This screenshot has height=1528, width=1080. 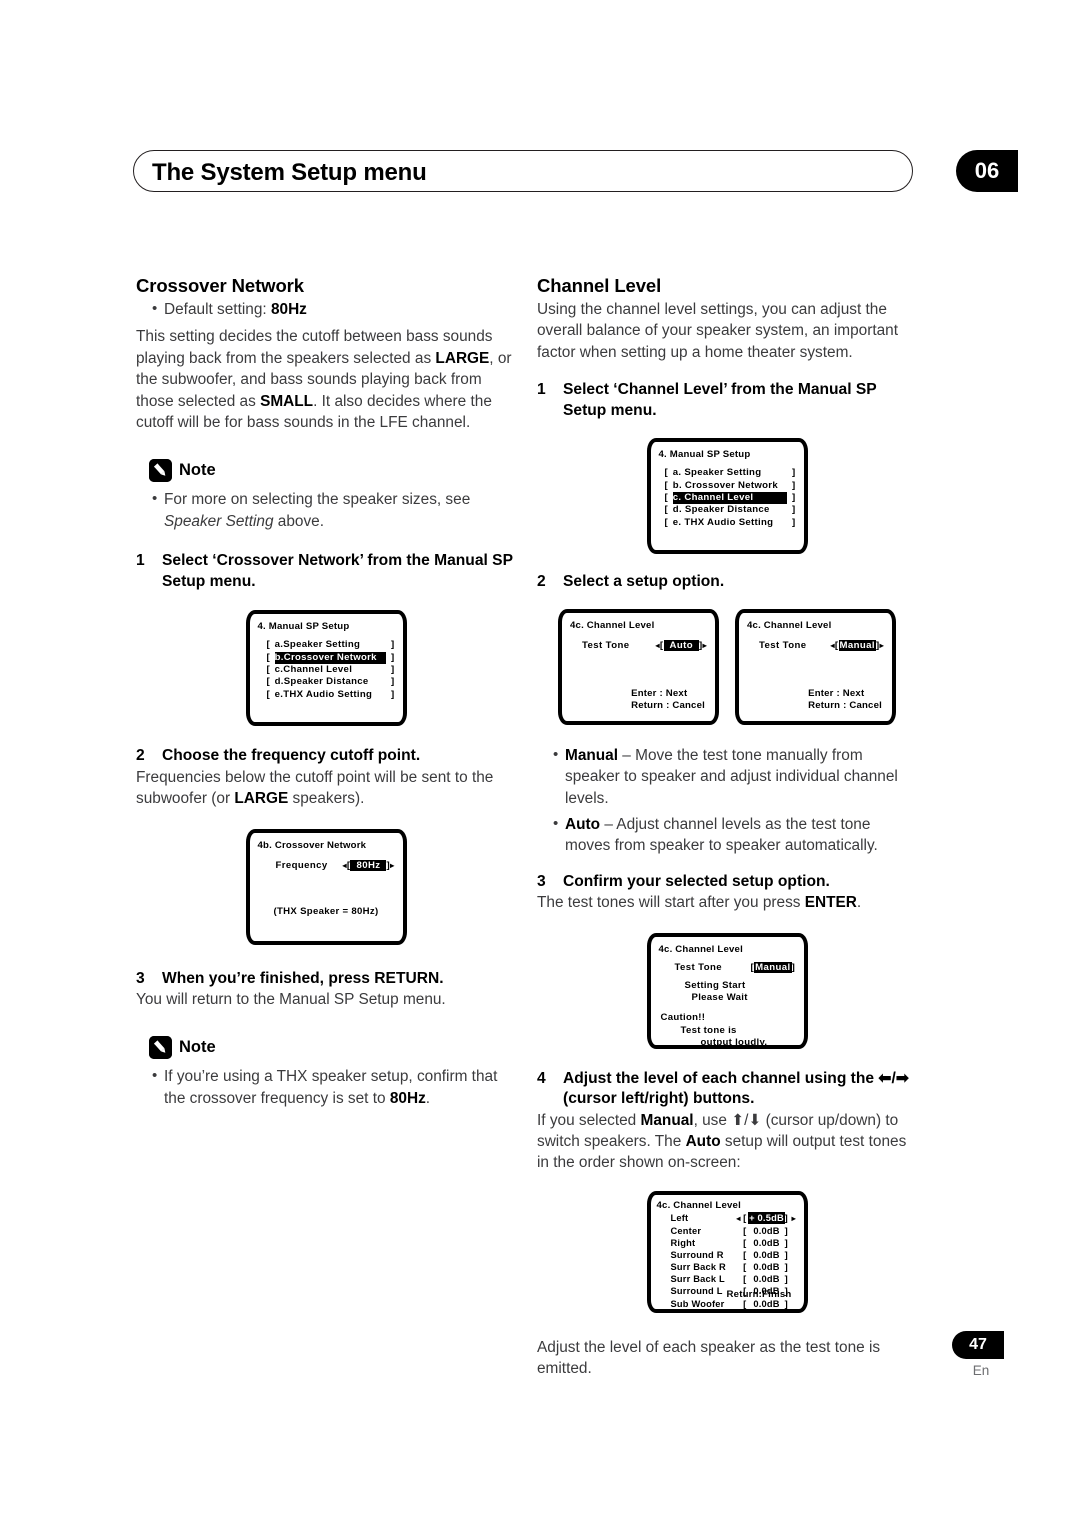 I want to click on osd-levels-title: 4c. Channel Level, so click(x=698, y=1205).